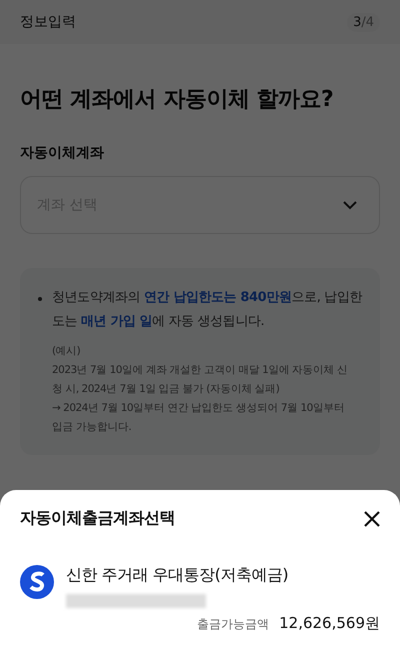 The image size is (400, 663). I want to click on chevron-down-icon, so click(350, 205).